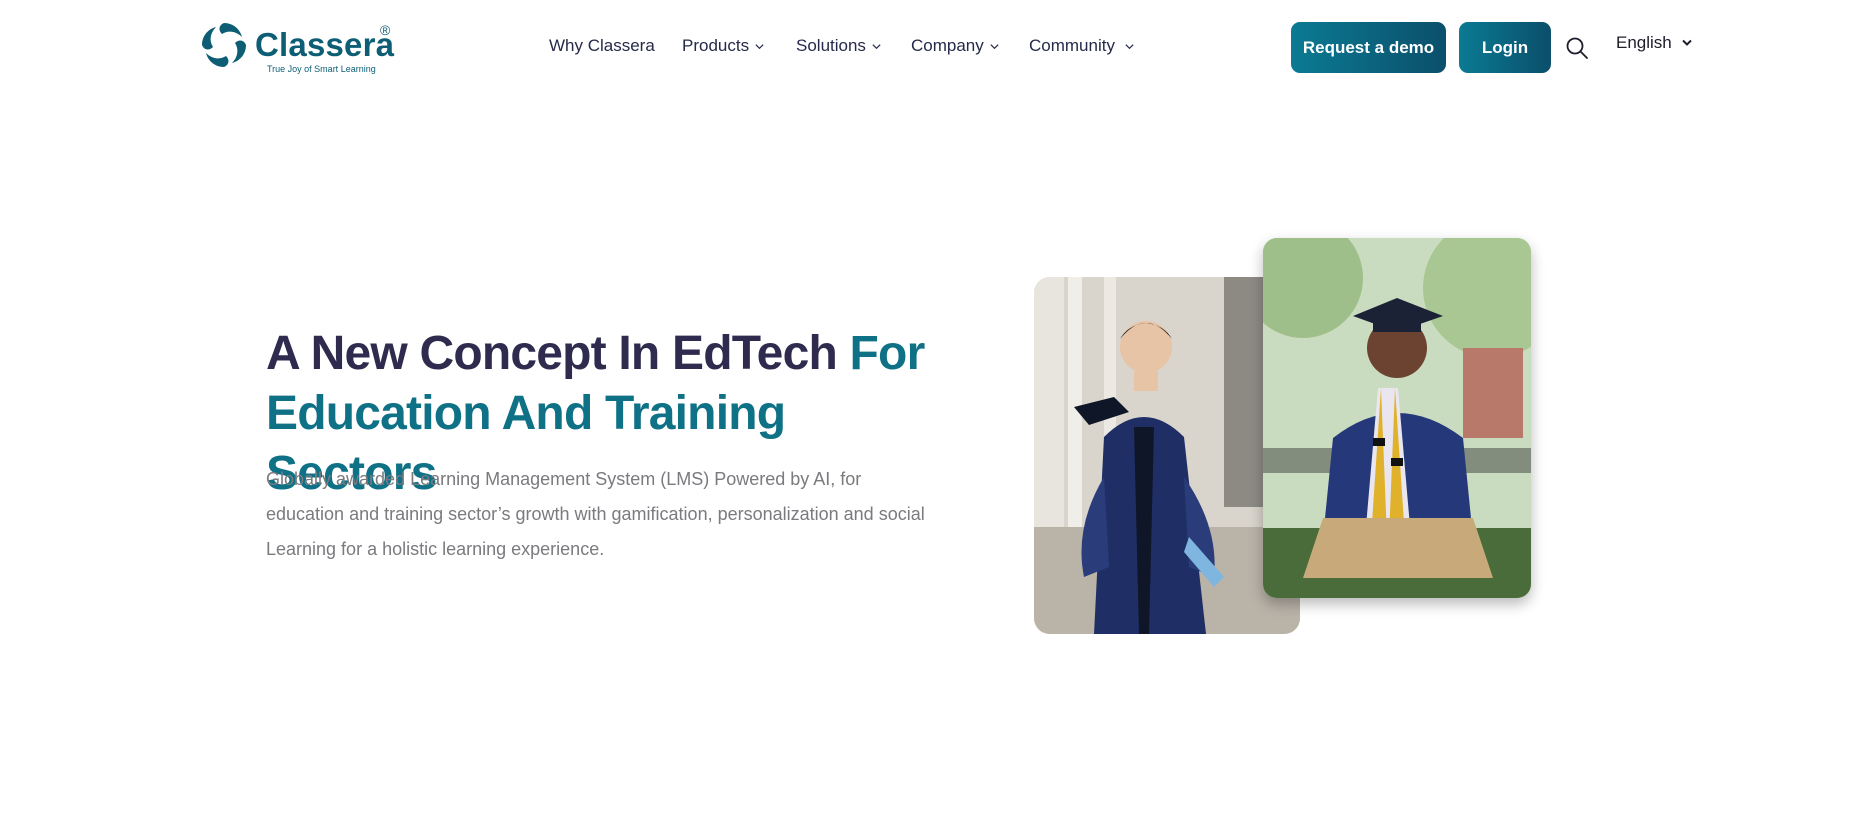 The height and width of the screenshot is (813, 1872). What do you see at coordinates (1505, 47) in the screenshot?
I see `login-button: Login` at bounding box center [1505, 47].